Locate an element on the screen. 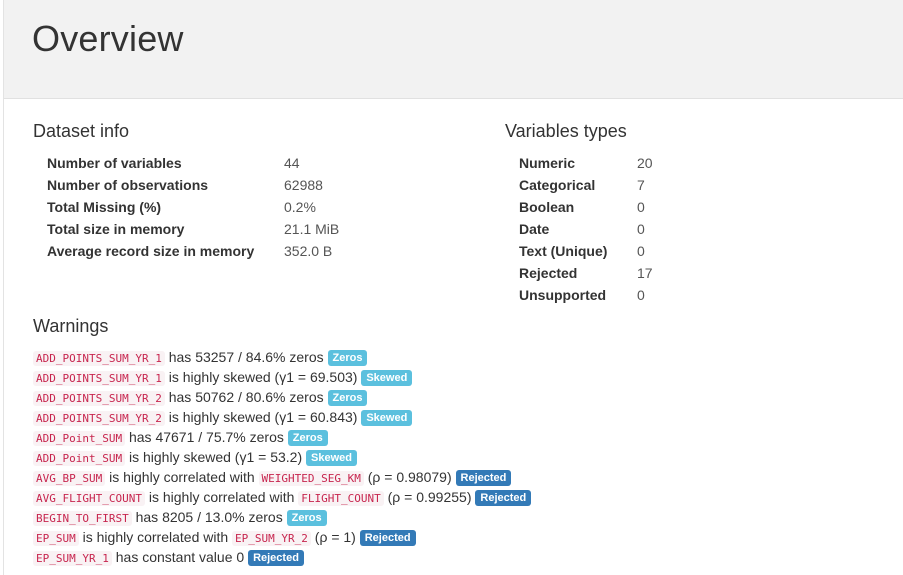 Image resolution: width=903 pixels, height=575 pixels. row-label: Categorical is located at coordinates (557, 185).